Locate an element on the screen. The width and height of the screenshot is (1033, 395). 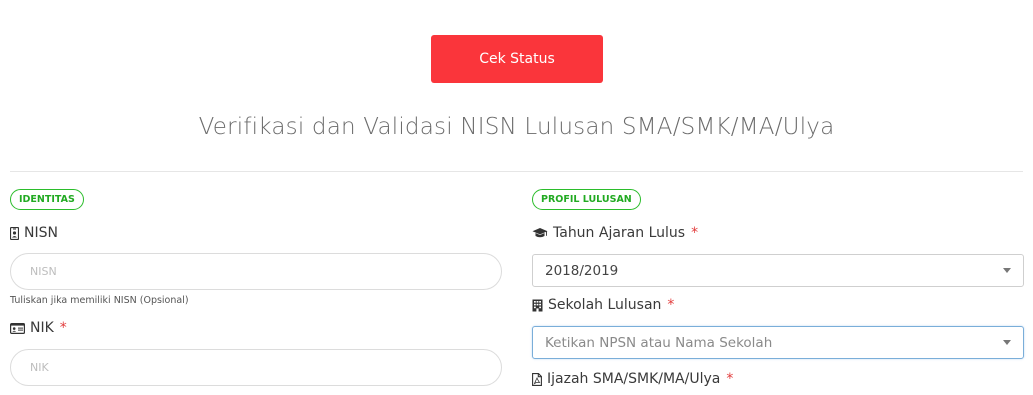
nisn-label-text: NISN is located at coordinates (41, 233).